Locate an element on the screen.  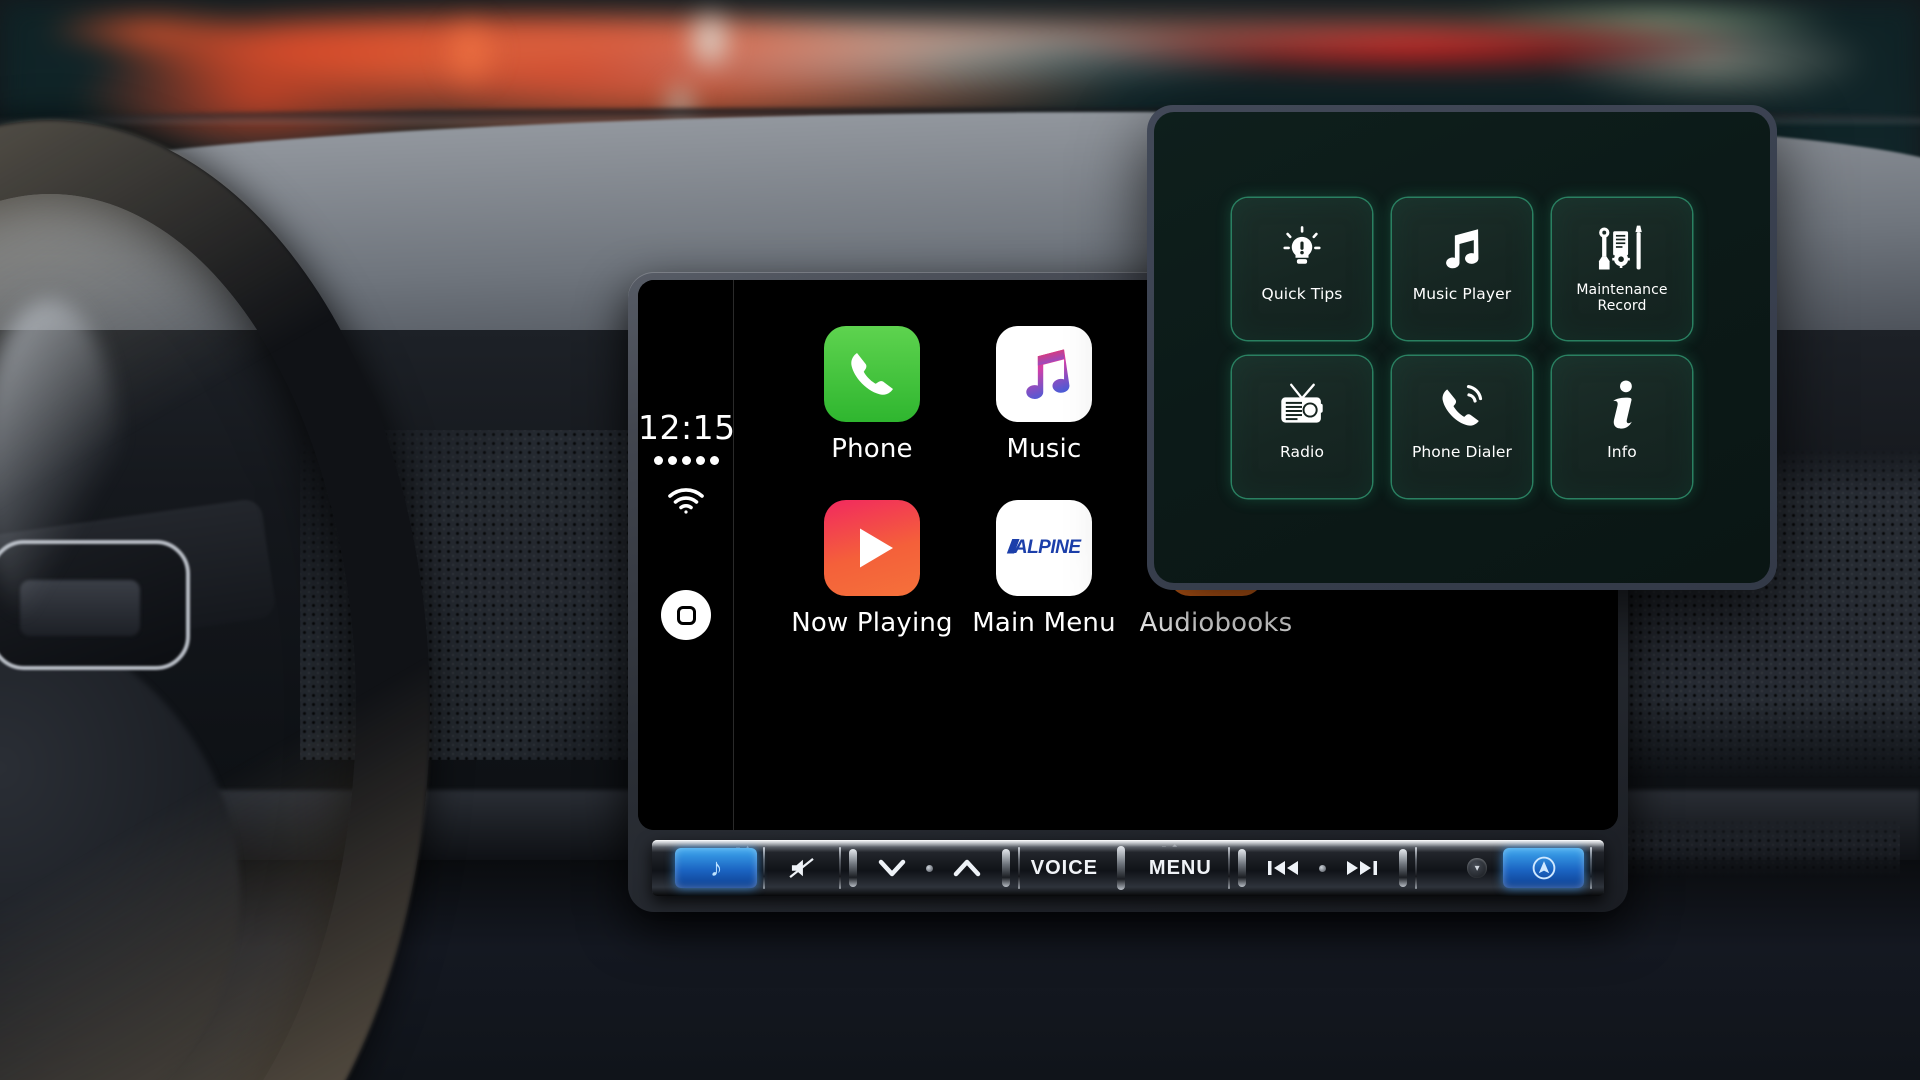
menu-button: MENU is located at coordinates (1180, 868).